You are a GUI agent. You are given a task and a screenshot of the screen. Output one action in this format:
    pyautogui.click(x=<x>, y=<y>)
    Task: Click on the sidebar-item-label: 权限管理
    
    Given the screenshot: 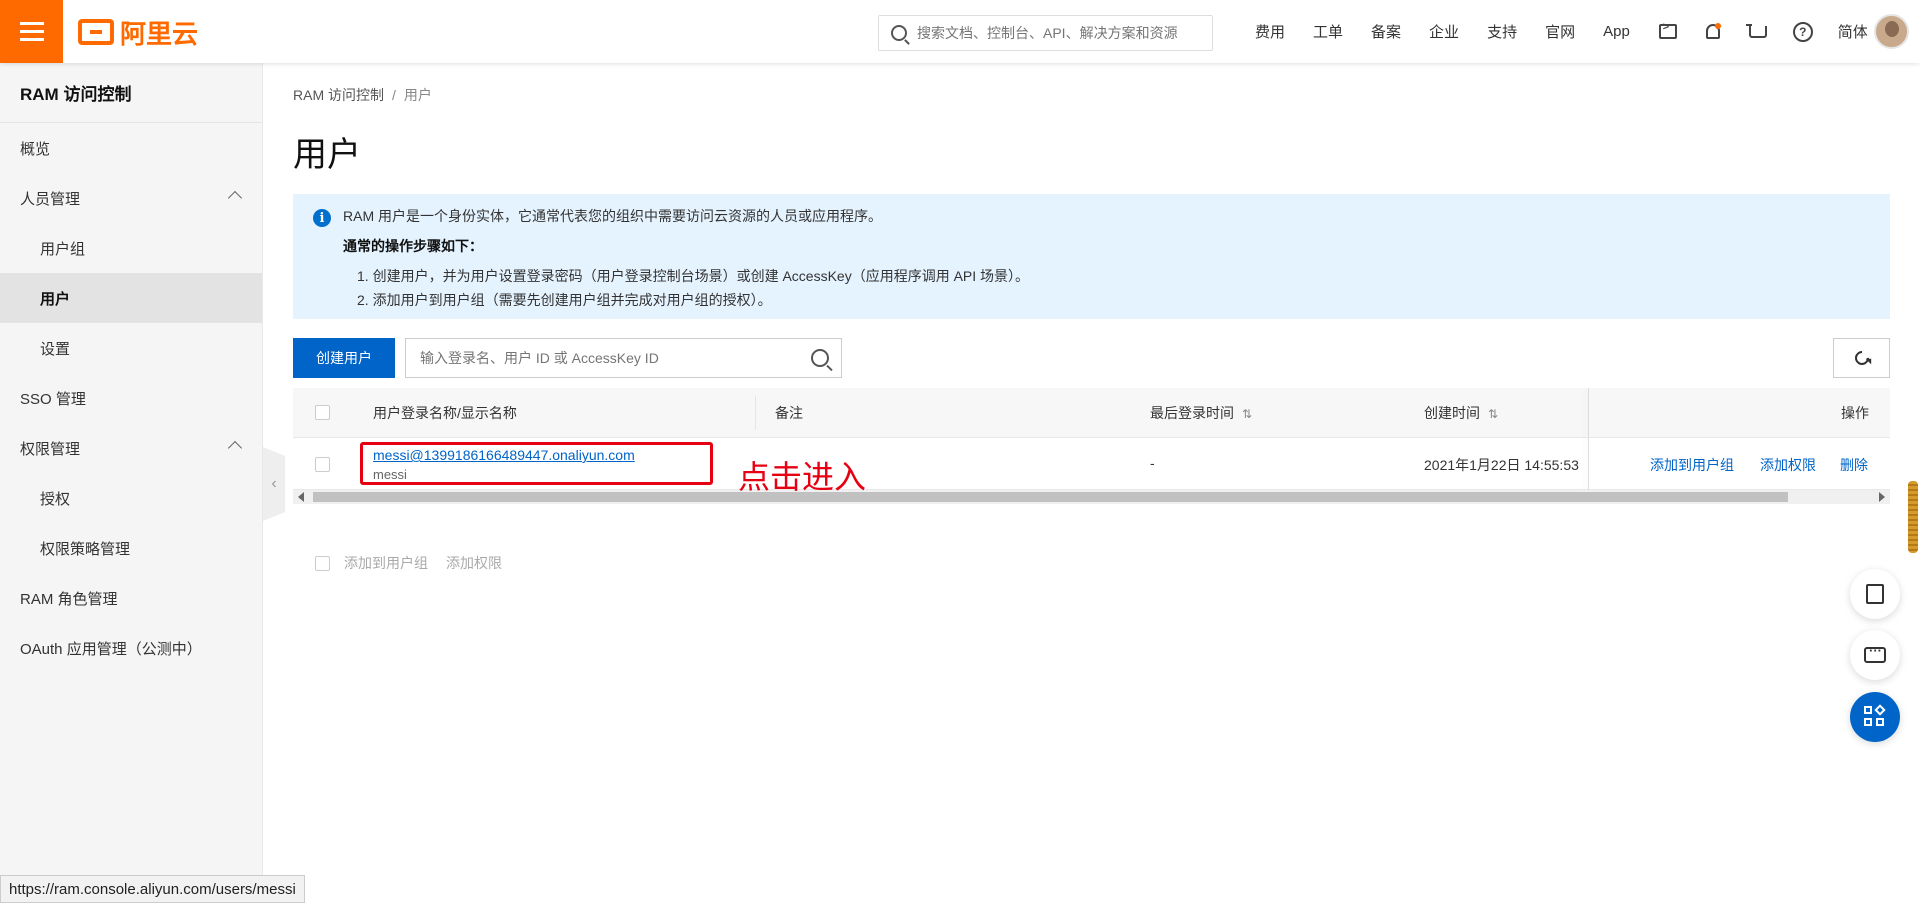 What is the action you would take?
    pyautogui.click(x=50, y=449)
    